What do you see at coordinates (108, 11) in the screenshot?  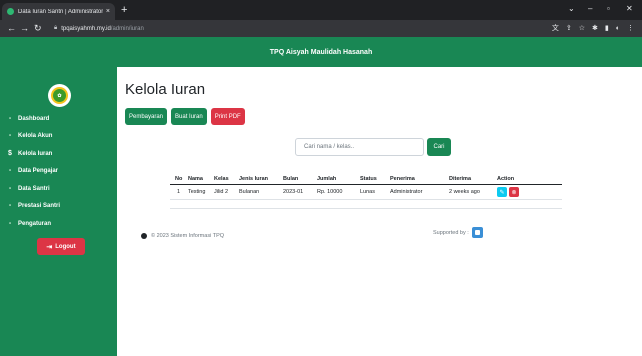 I see `tab-close-icon: ×` at bounding box center [108, 11].